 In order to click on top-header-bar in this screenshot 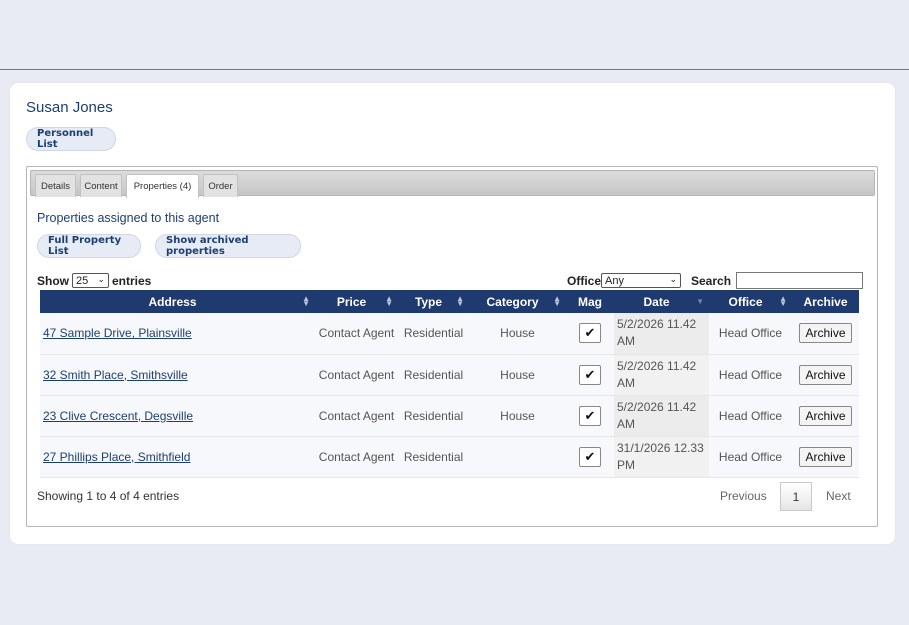, I will do `click(454, 35)`.